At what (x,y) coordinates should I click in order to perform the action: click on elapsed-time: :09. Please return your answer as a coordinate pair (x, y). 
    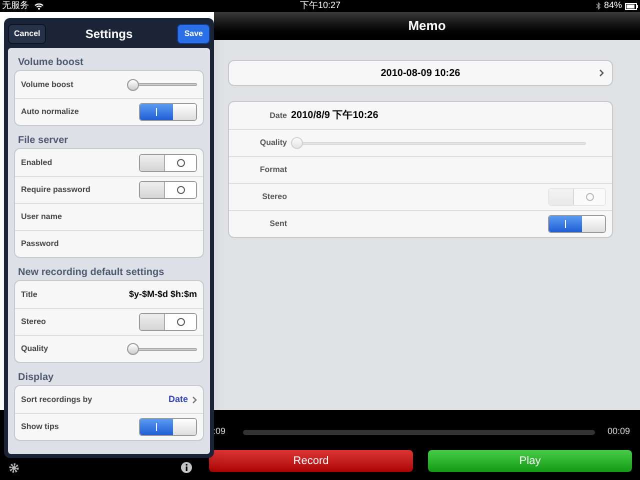
    Looking at the image, I should click on (220, 431).